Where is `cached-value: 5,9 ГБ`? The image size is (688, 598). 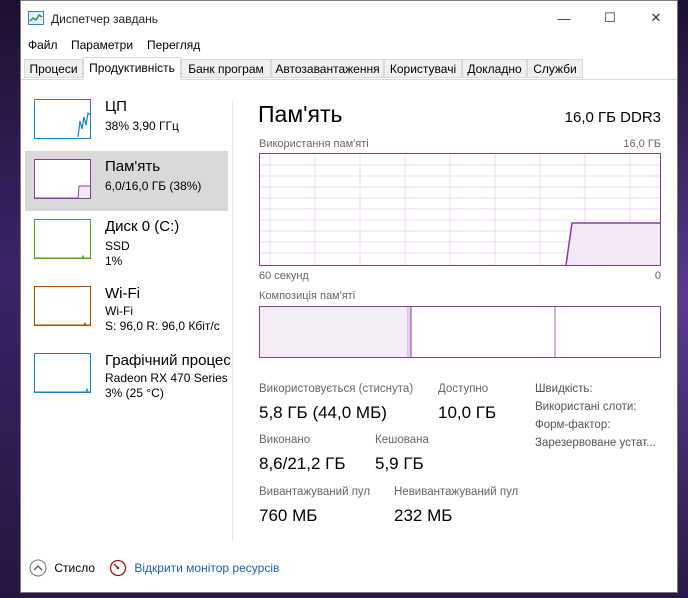
cached-value: 5,9 ГБ is located at coordinates (399, 463).